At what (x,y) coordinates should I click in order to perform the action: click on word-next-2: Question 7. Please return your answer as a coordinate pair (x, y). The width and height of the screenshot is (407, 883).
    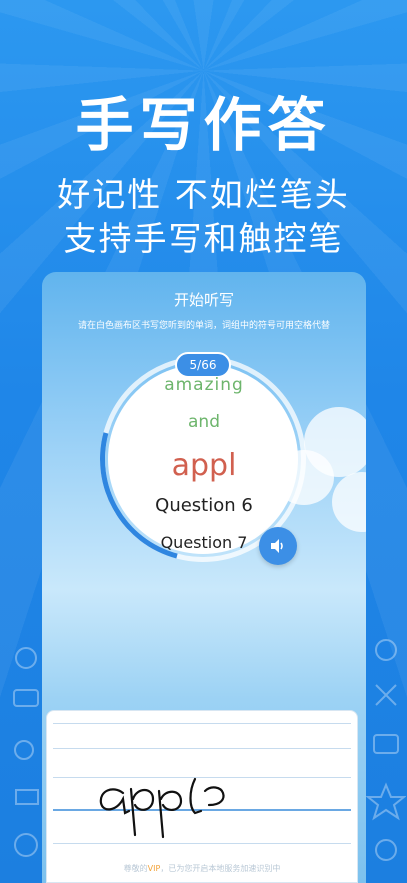
    Looking at the image, I should click on (204, 542).